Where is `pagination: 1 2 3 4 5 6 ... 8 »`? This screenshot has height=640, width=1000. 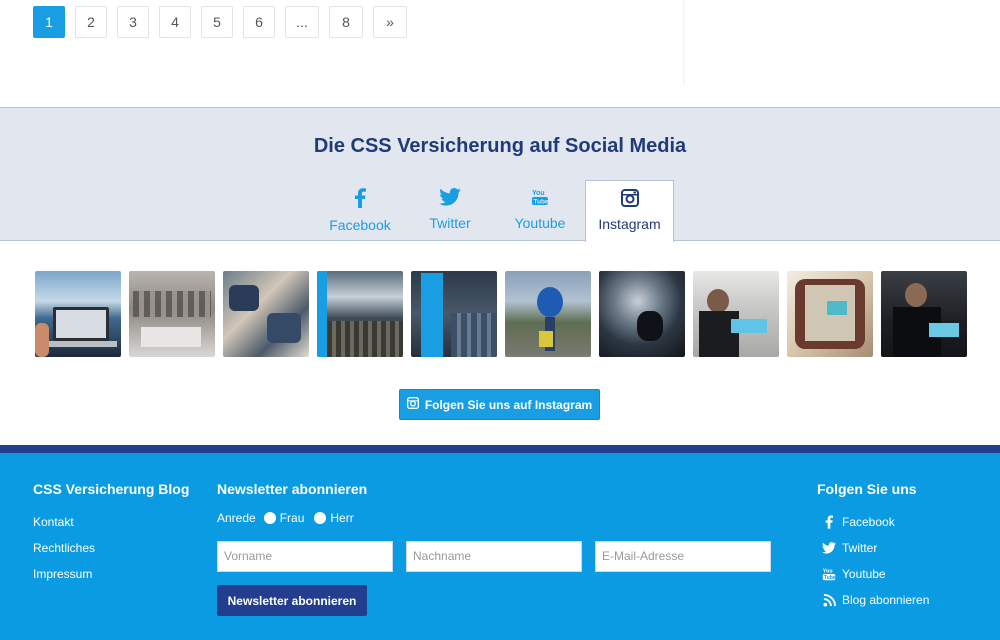
pagination: 1 2 3 4 5 6 ... 8 » is located at coordinates (225, 22).